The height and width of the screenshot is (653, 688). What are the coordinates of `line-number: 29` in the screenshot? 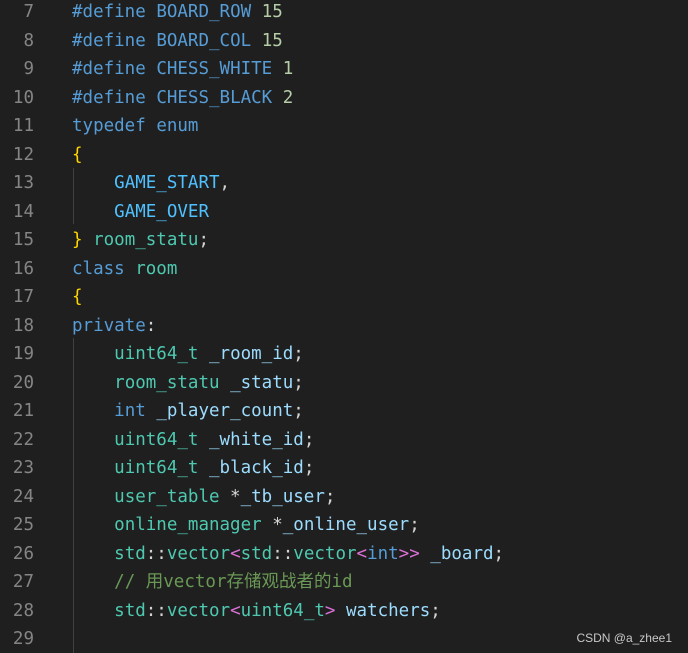 It's located at (23, 639).